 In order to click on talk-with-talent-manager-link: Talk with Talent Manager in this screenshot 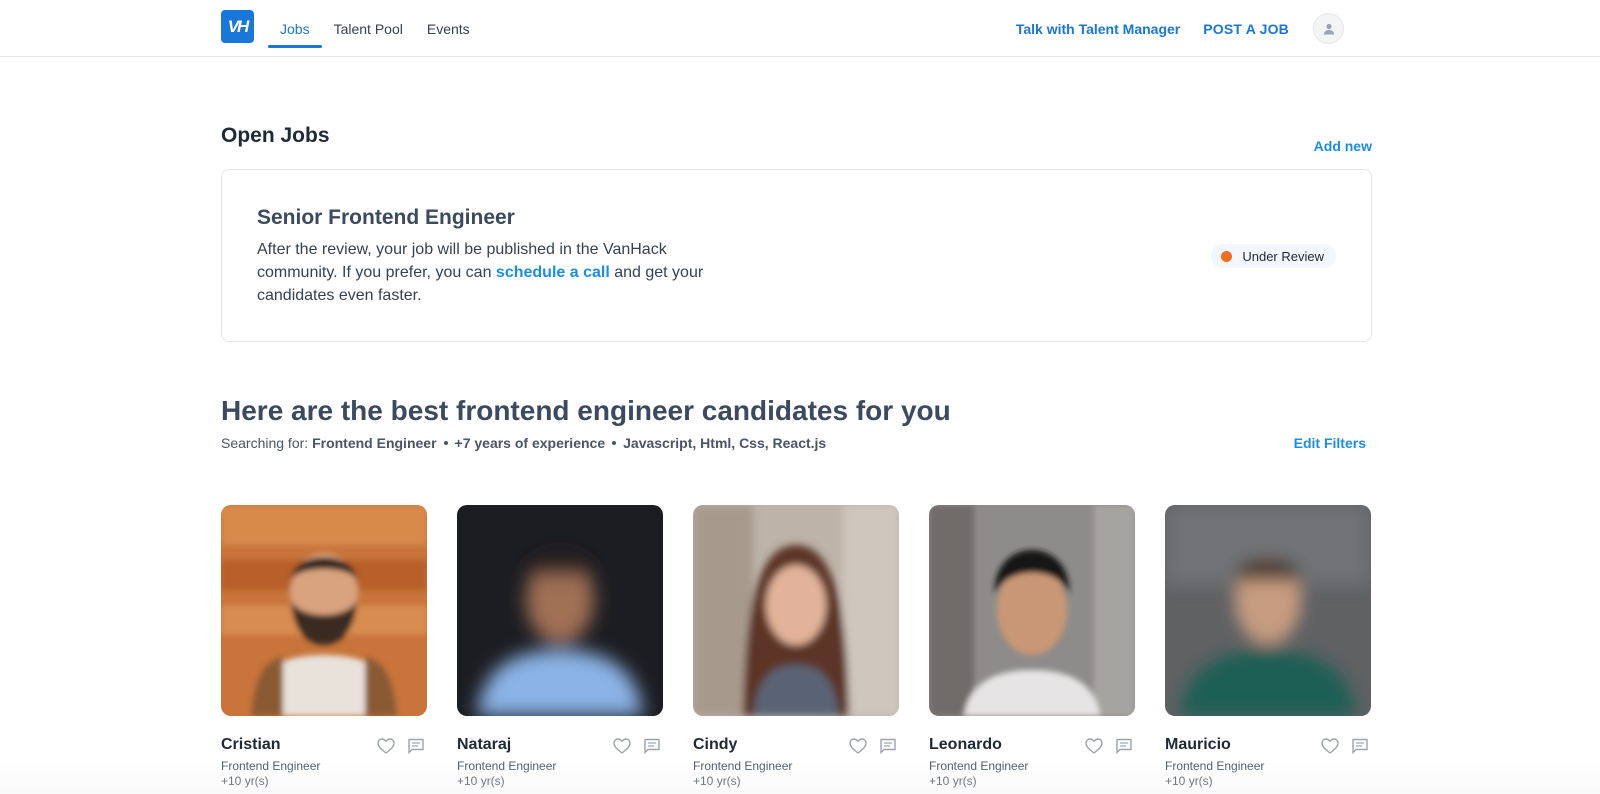, I will do `click(1098, 29)`.